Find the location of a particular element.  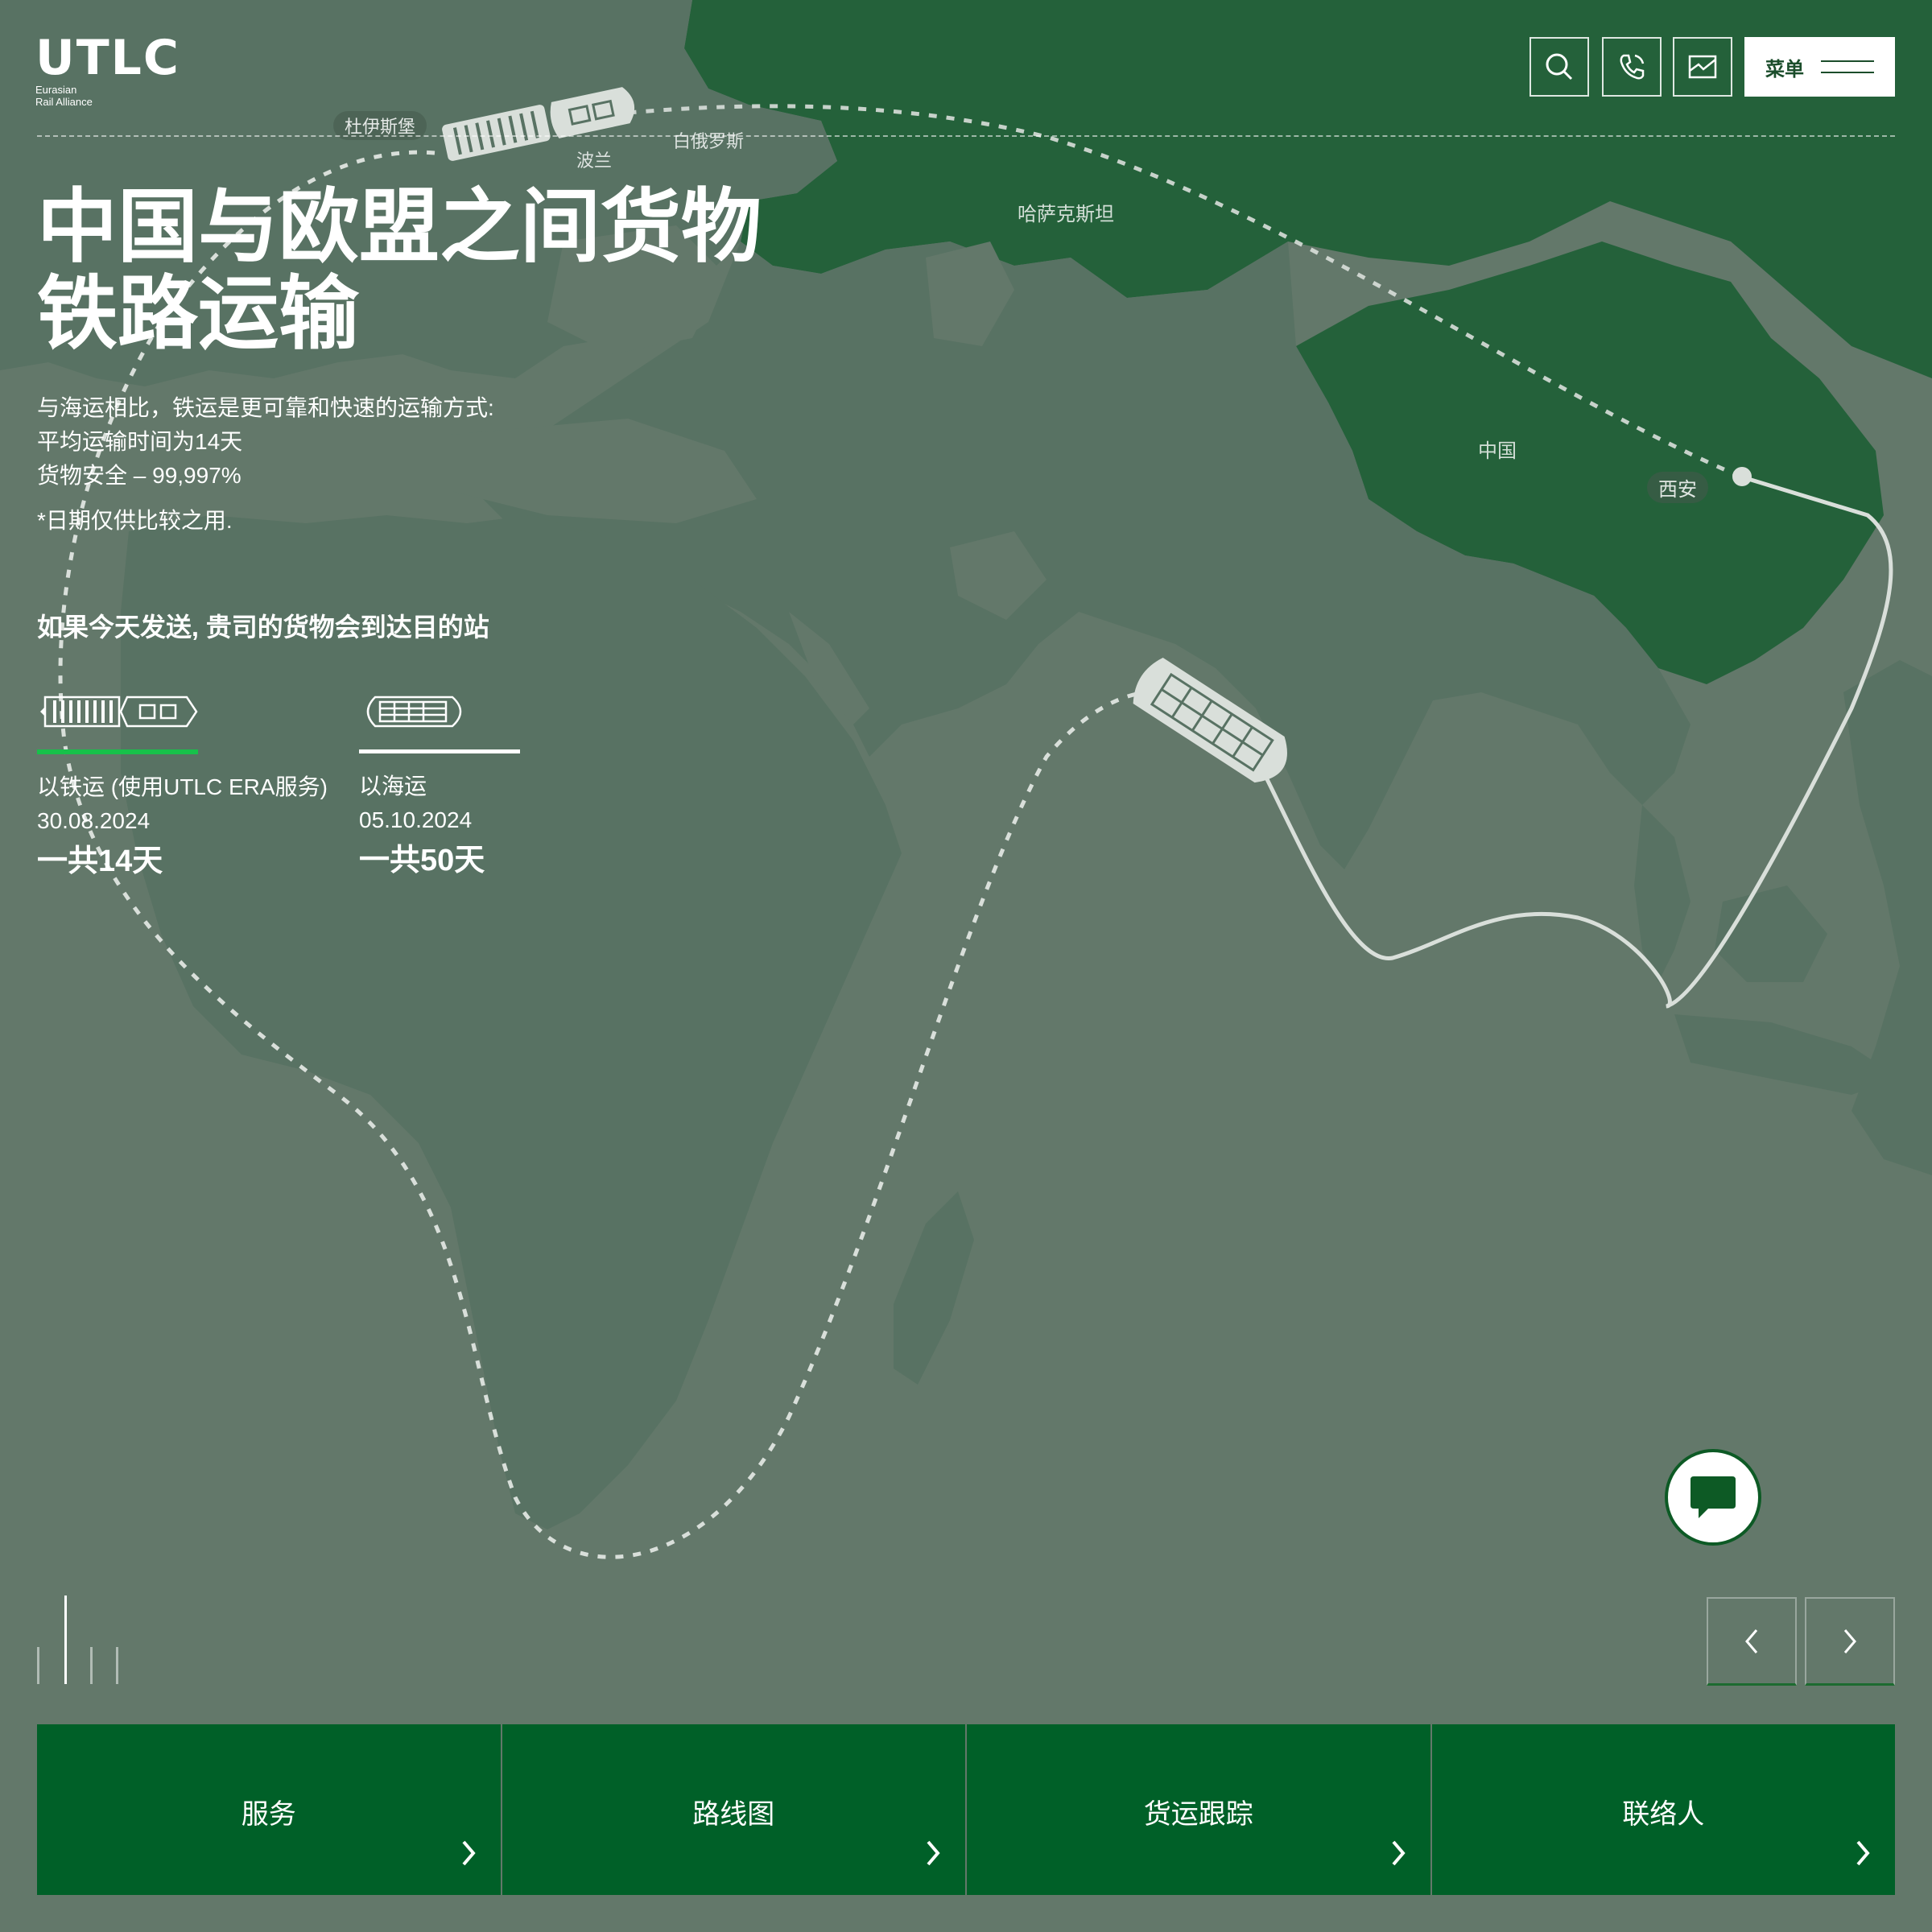

chat-icon is located at coordinates (1713, 1497).